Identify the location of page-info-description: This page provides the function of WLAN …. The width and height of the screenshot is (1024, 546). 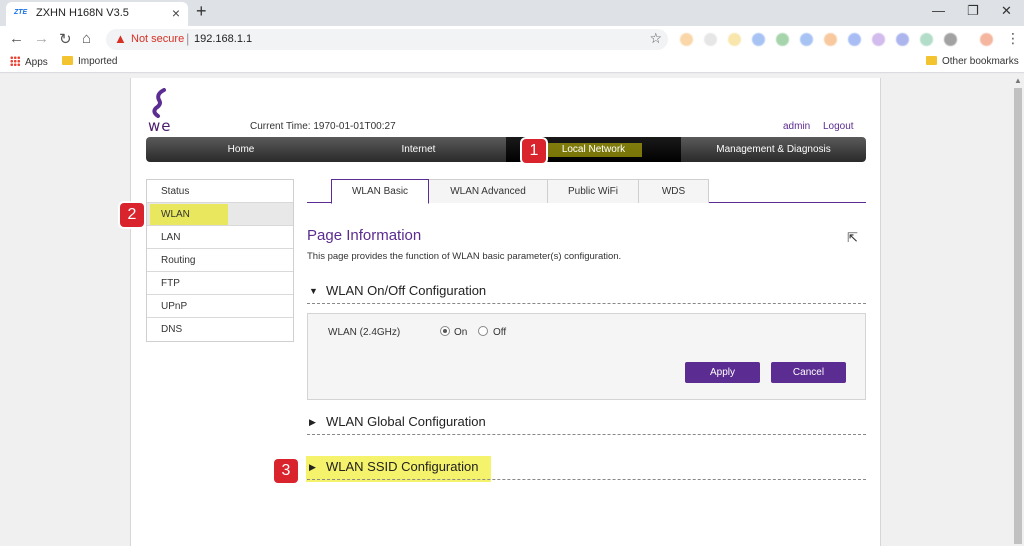
(464, 256).